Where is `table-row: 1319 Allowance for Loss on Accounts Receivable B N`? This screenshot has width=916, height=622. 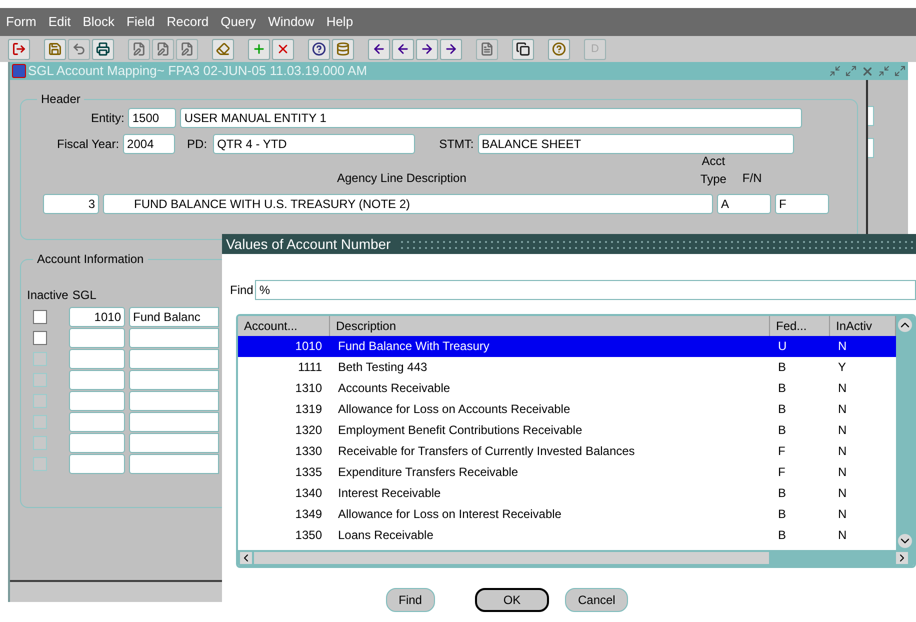
table-row: 1319 Allowance for Loss on Accounts Receivable B N is located at coordinates (567, 409).